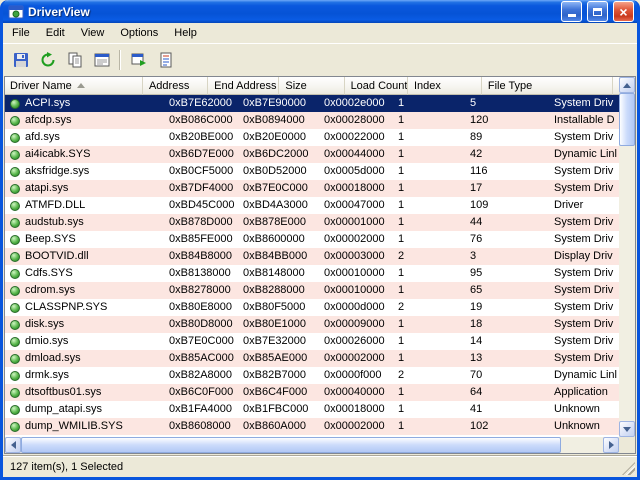 The image size is (640, 480). I want to click on cell-end_address: 0xB84BB000, so click(275, 256).